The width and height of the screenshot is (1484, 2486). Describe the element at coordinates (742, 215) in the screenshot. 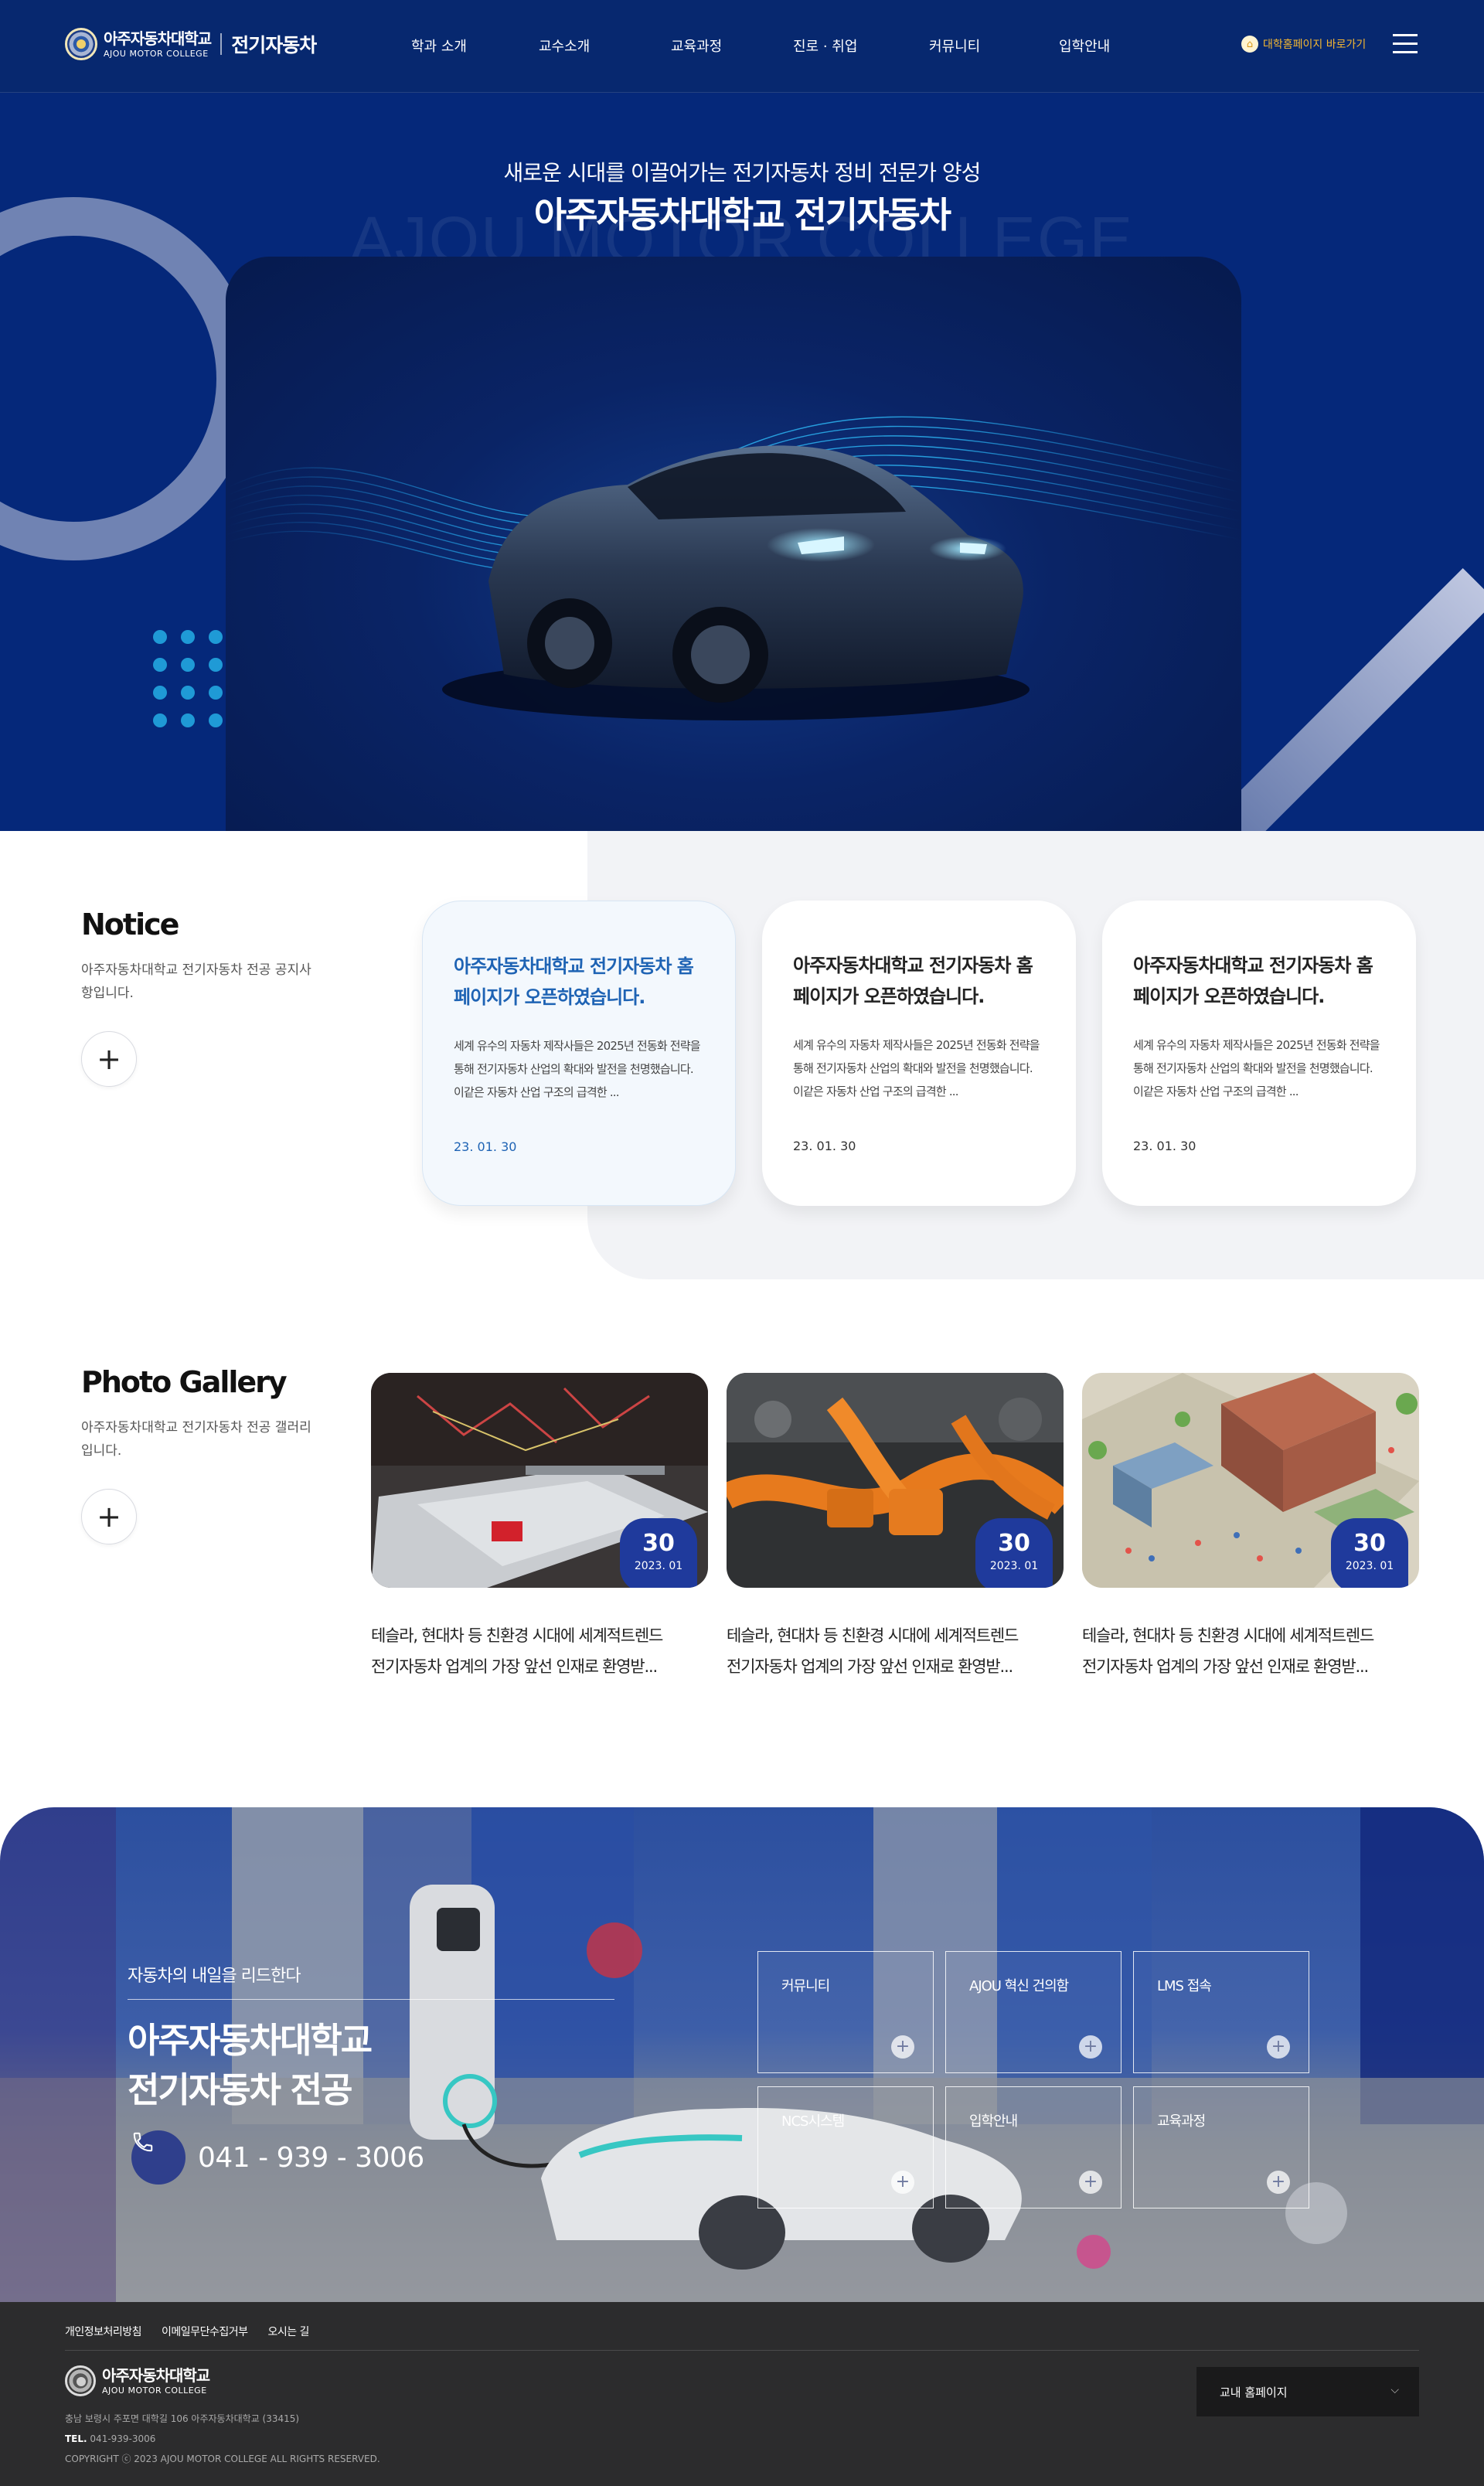

I see `hero-title: 아주자동차대학교 전기자동차` at that location.